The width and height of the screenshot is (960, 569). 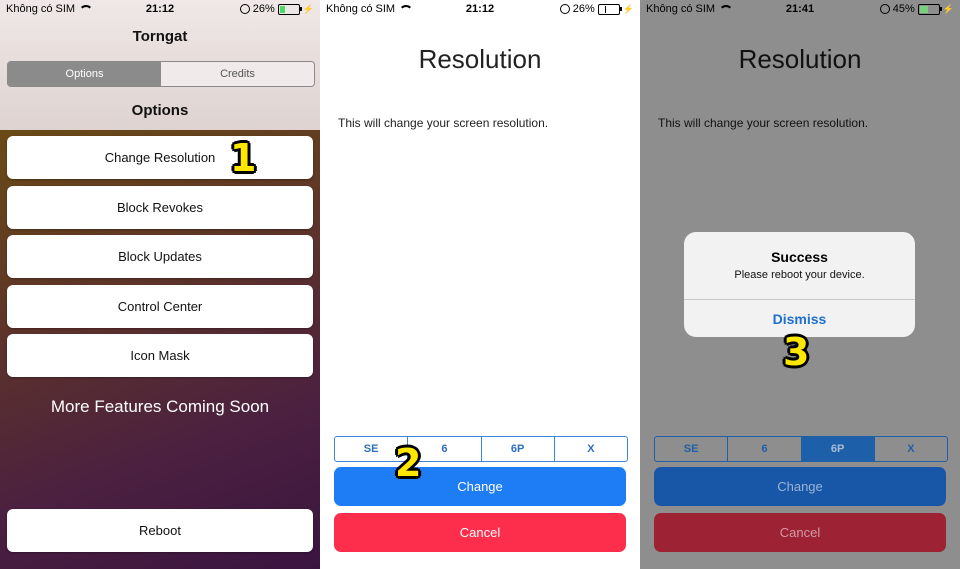 What do you see at coordinates (237, 74) in the screenshot?
I see `segment-credits: Credits` at bounding box center [237, 74].